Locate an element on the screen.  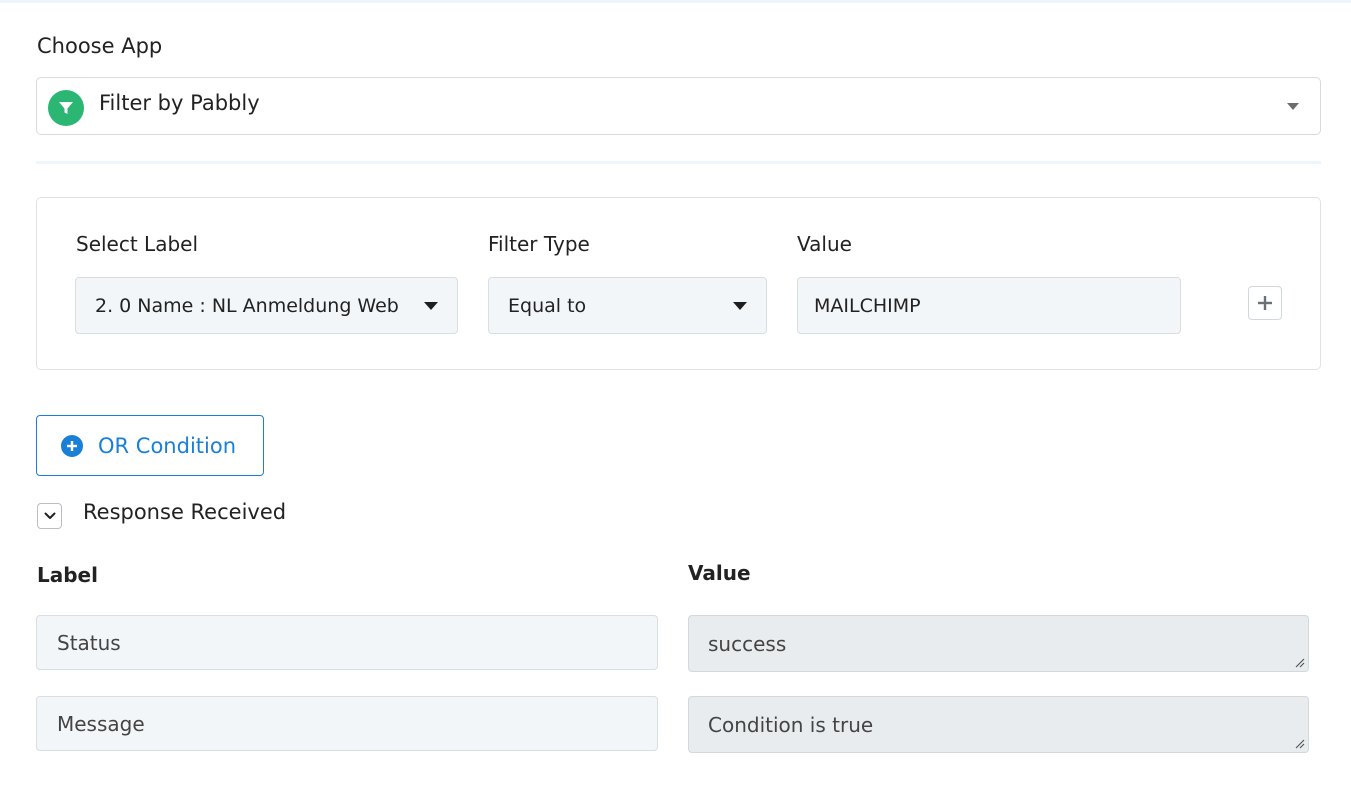
selected-app-name: Filter by Pabbly is located at coordinates (179, 103).